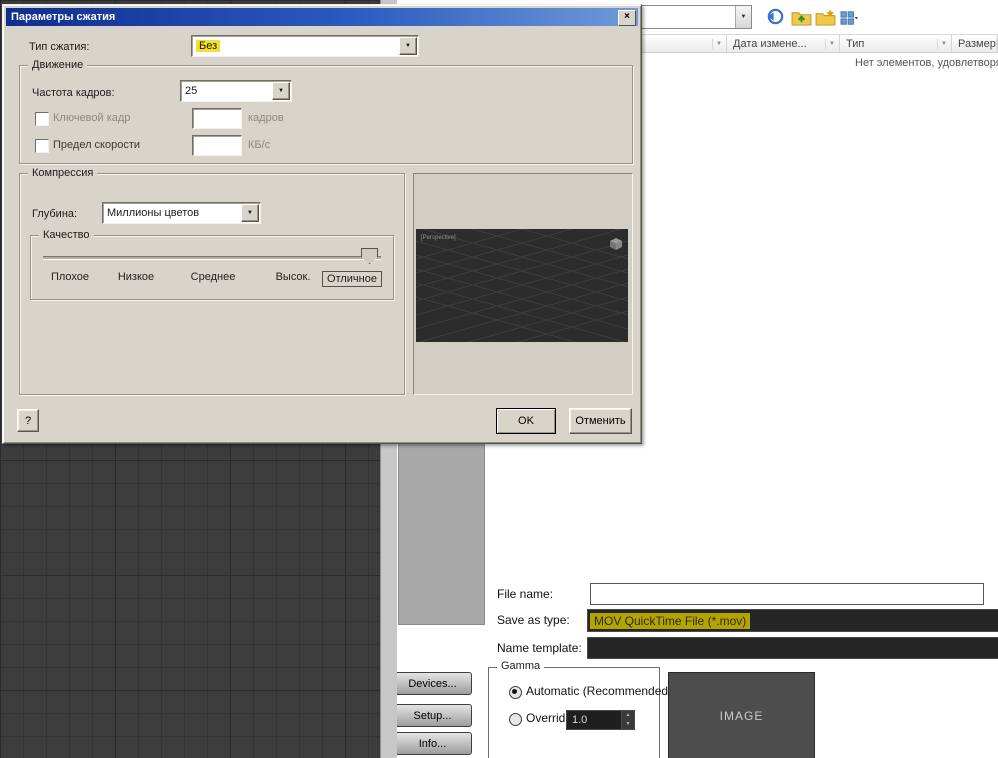  I want to click on image-placeholder-label: IMAGE, so click(741, 716).